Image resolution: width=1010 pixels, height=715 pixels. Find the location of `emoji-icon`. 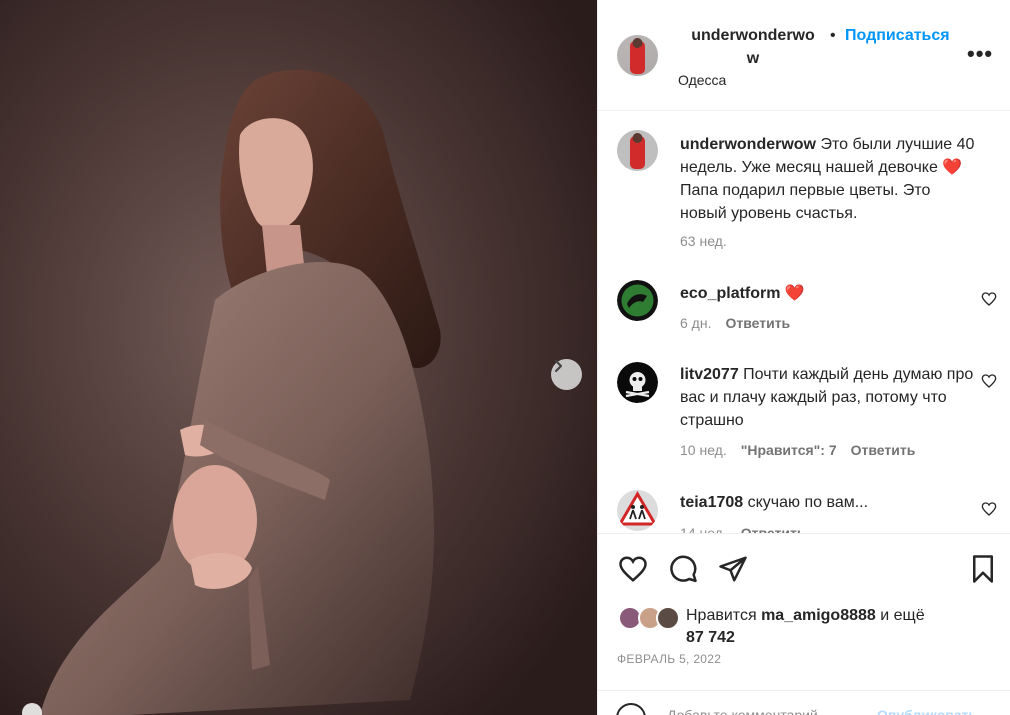

emoji-icon is located at coordinates (631, 709).